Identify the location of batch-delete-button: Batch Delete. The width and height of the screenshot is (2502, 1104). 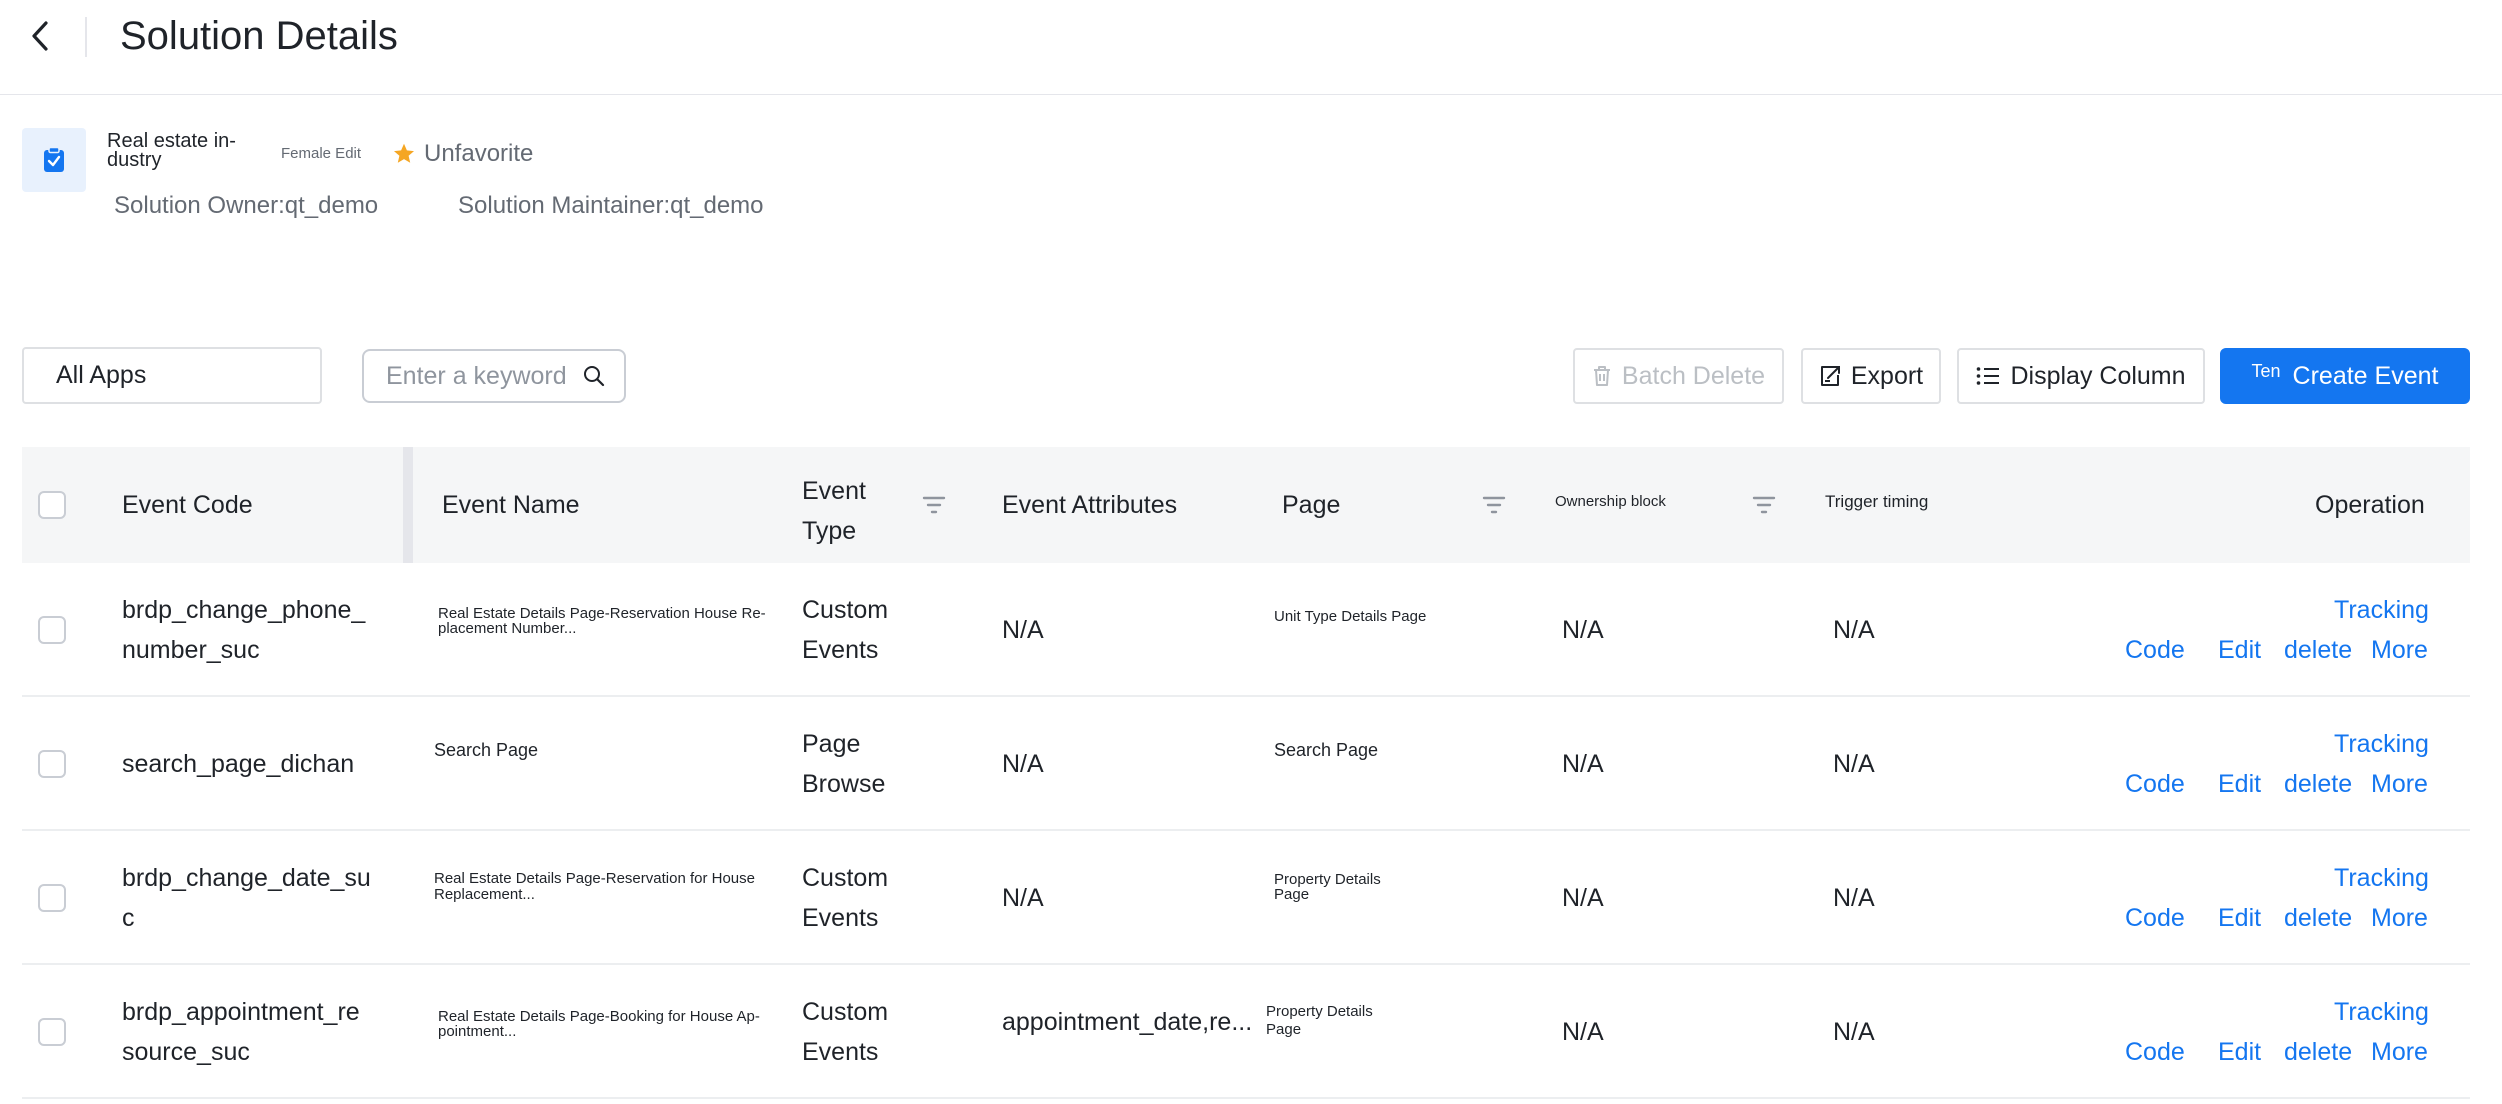
(1678, 376).